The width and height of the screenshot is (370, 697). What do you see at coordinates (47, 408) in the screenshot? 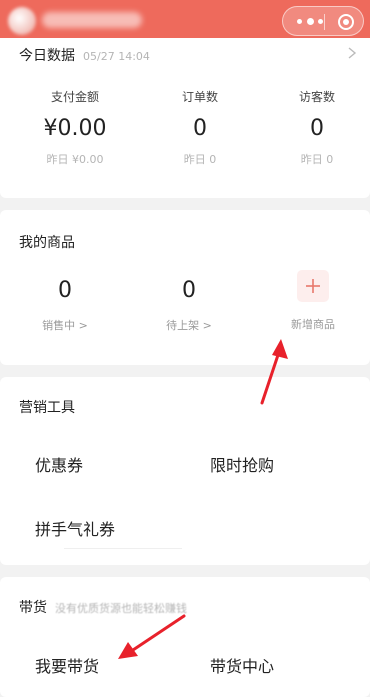
I see `marketing-title: 营销工具` at bounding box center [47, 408].